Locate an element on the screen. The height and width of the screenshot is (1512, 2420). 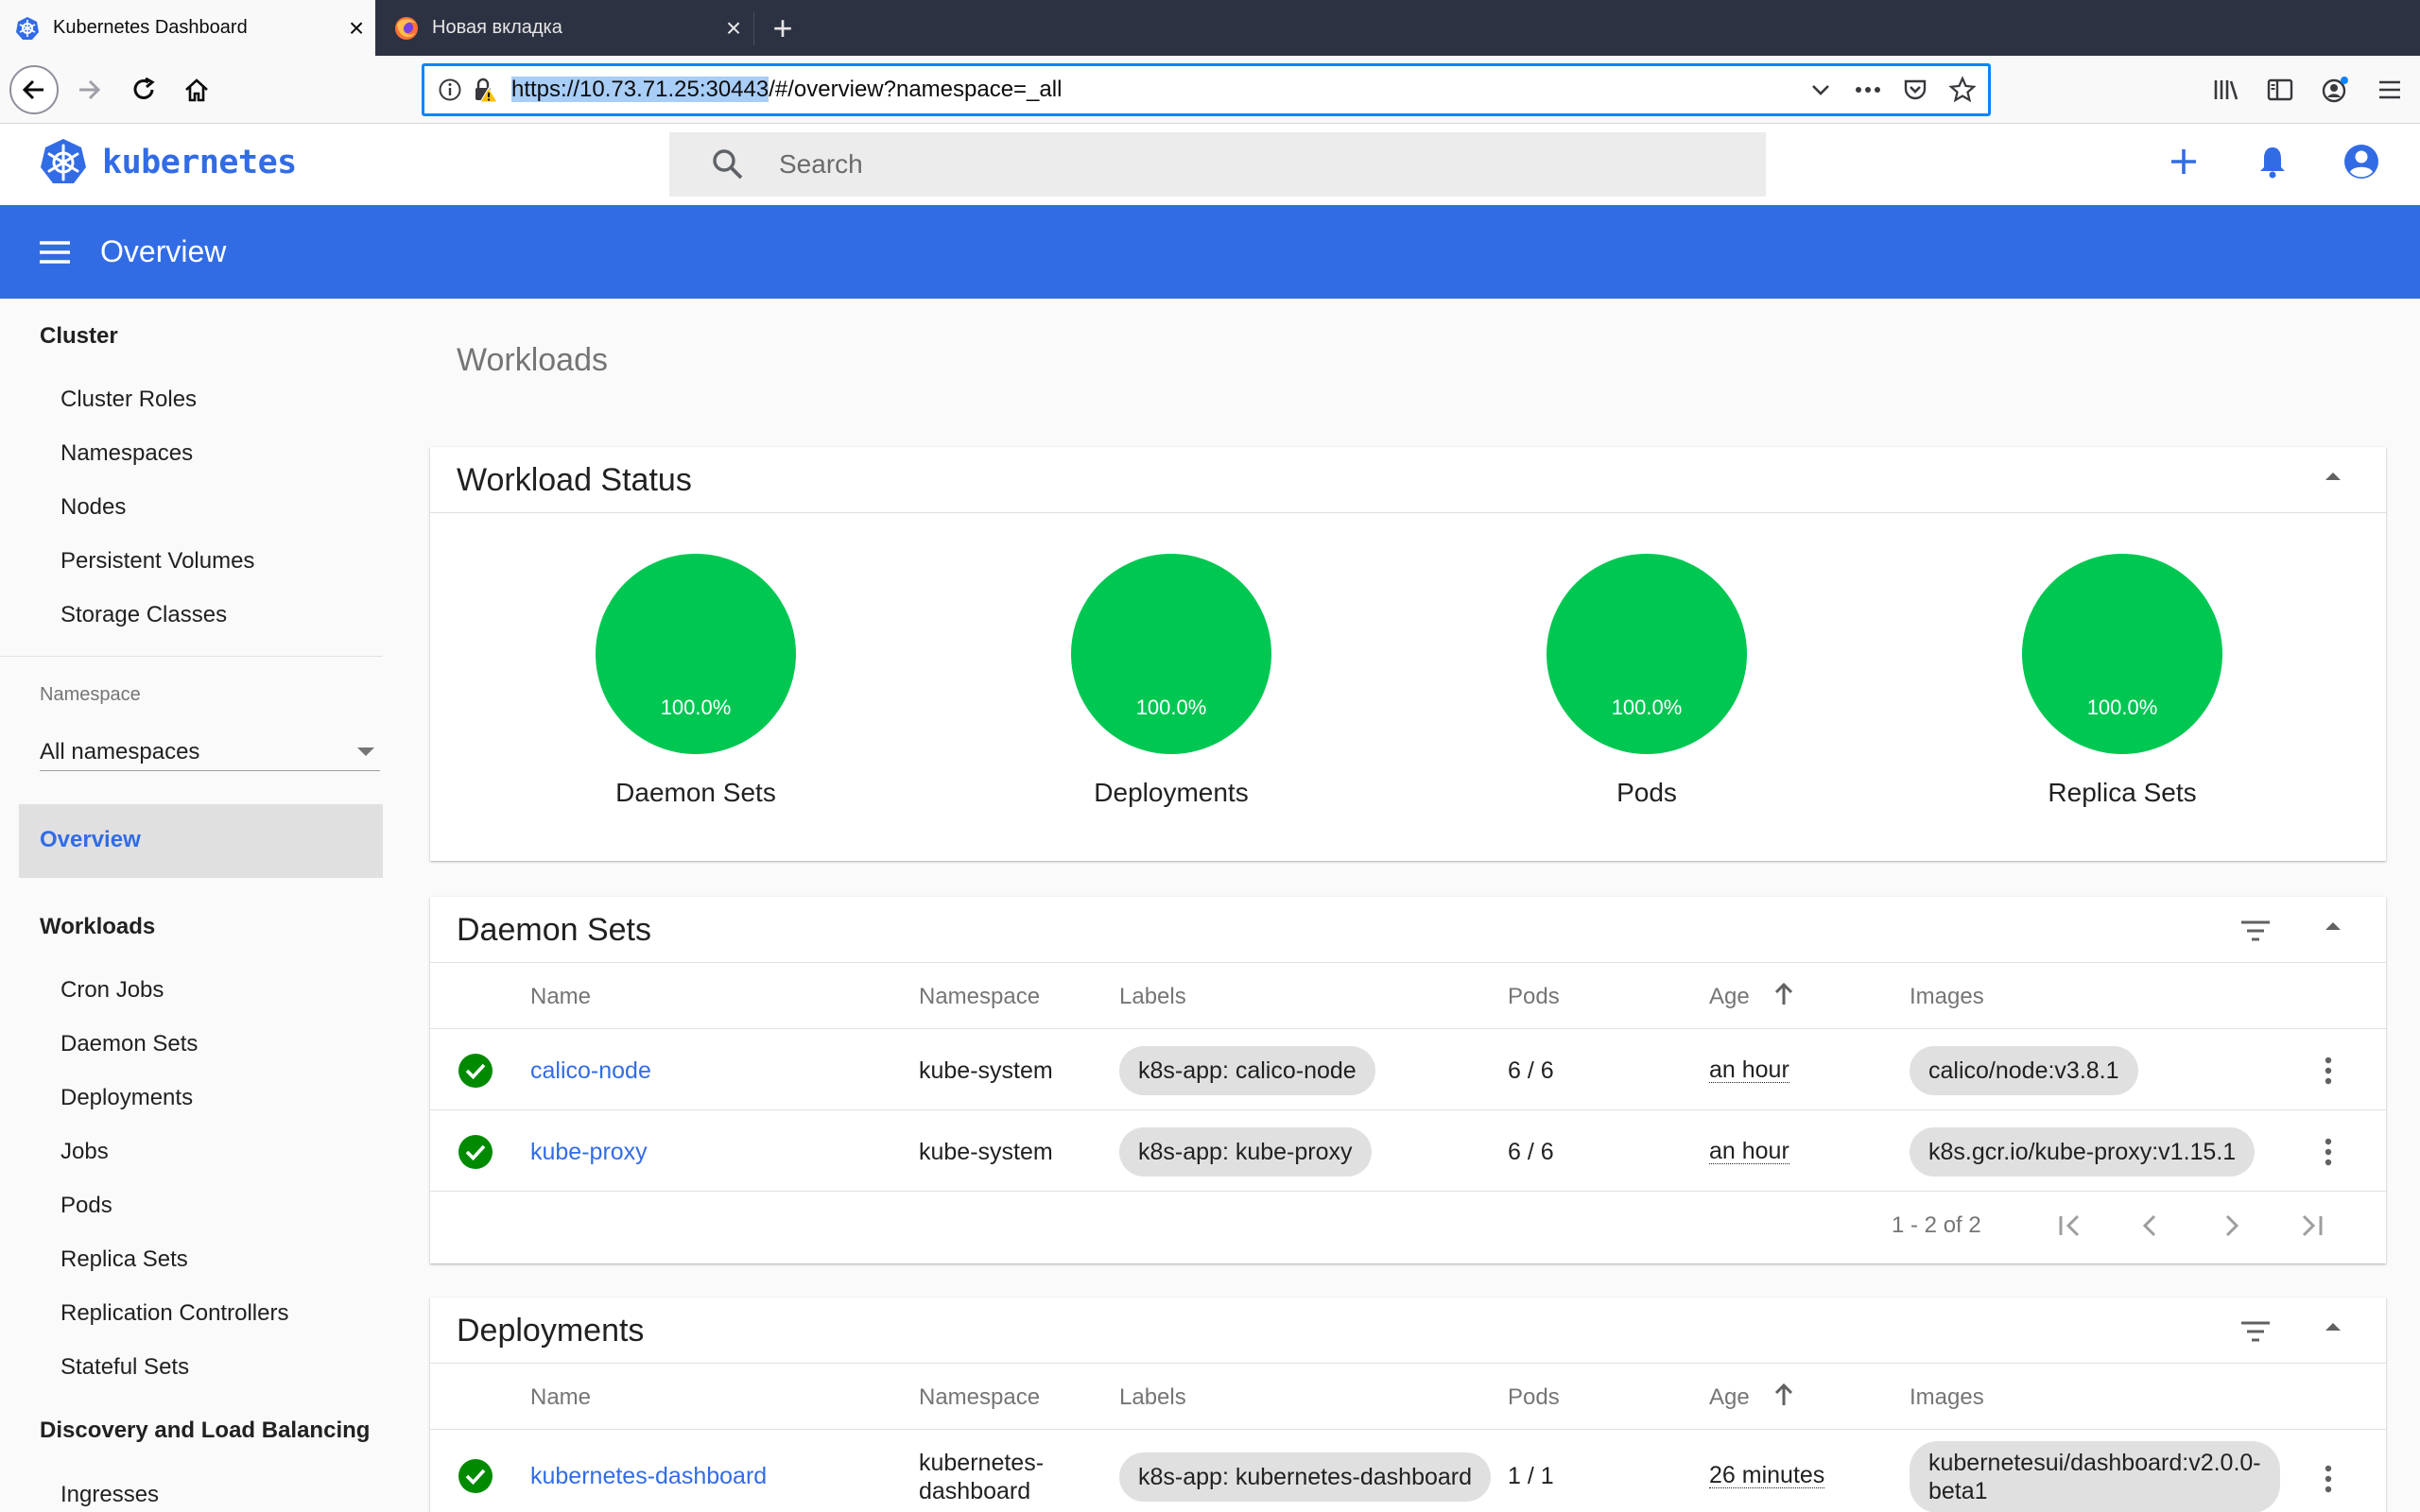
arrow-left-icon is located at coordinates (32, 89).